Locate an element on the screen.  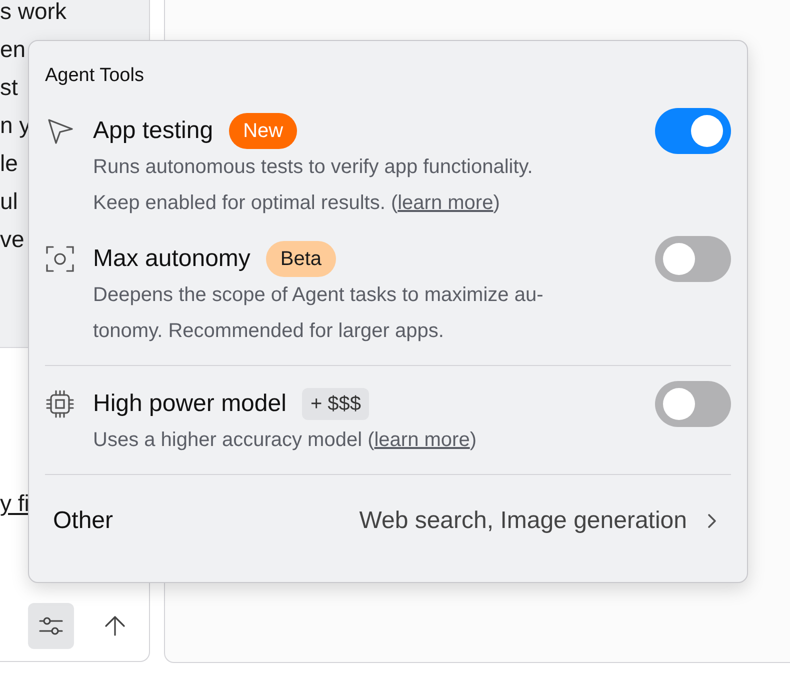
message-text: le is located at coordinates (9, 163).